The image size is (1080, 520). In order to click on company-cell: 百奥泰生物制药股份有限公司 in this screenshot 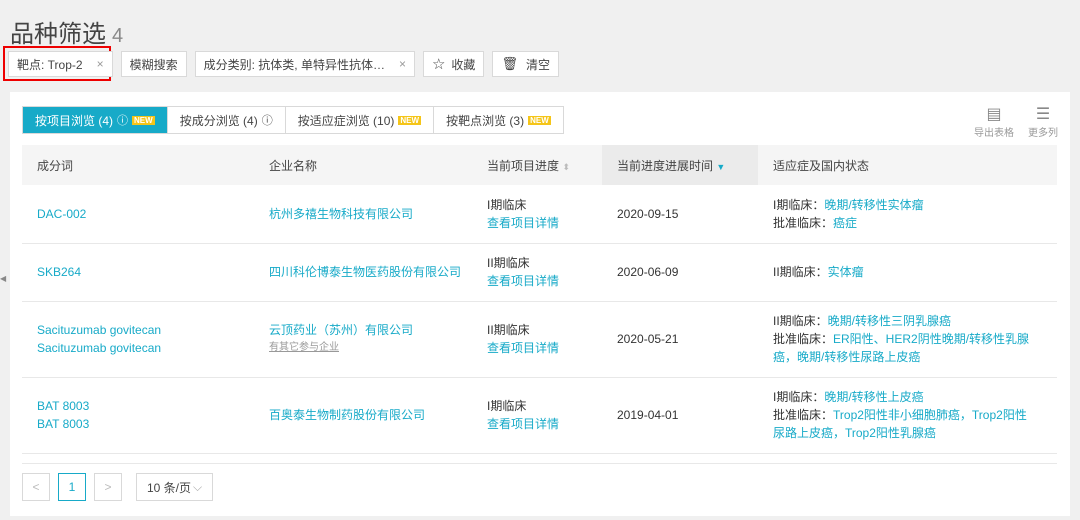, I will do `click(363, 415)`.